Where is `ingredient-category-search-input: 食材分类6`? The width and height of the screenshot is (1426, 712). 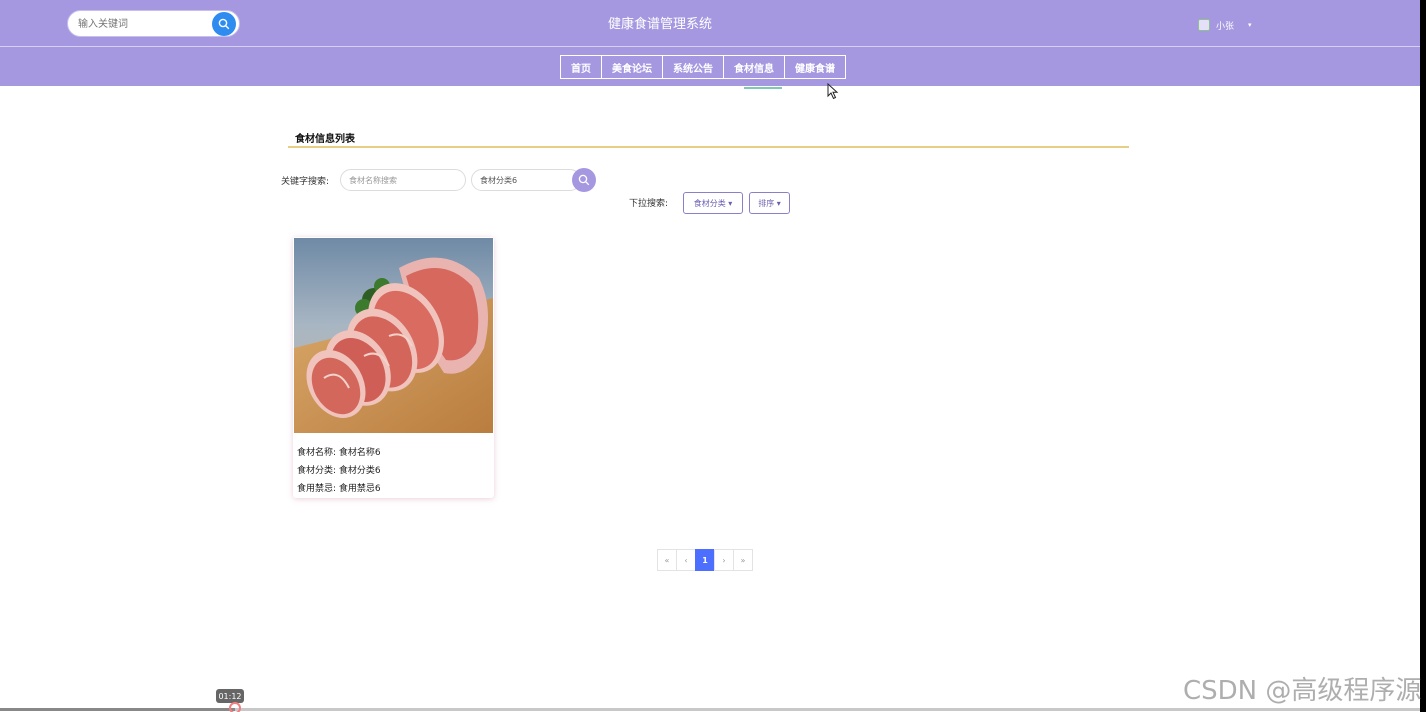
ingredient-category-search-input: 食材分类6 is located at coordinates (526, 180).